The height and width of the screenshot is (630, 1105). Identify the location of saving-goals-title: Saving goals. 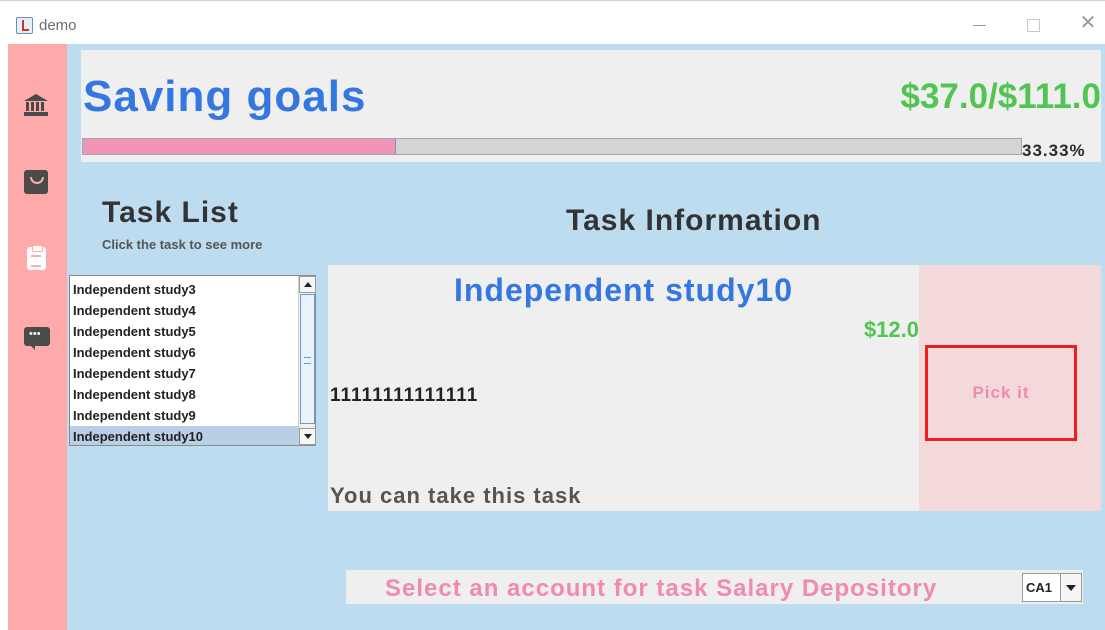
(225, 96).